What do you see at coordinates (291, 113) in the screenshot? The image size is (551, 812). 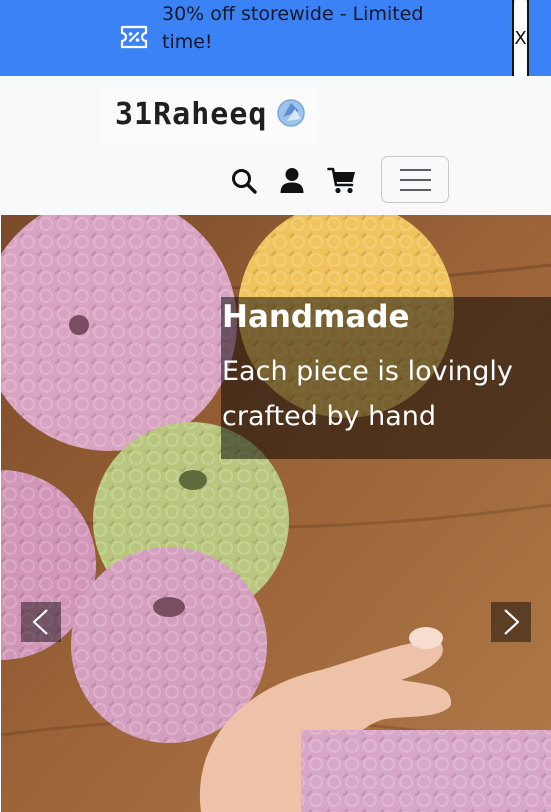 I see `logo-mark-icon` at bounding box center [291, 113].